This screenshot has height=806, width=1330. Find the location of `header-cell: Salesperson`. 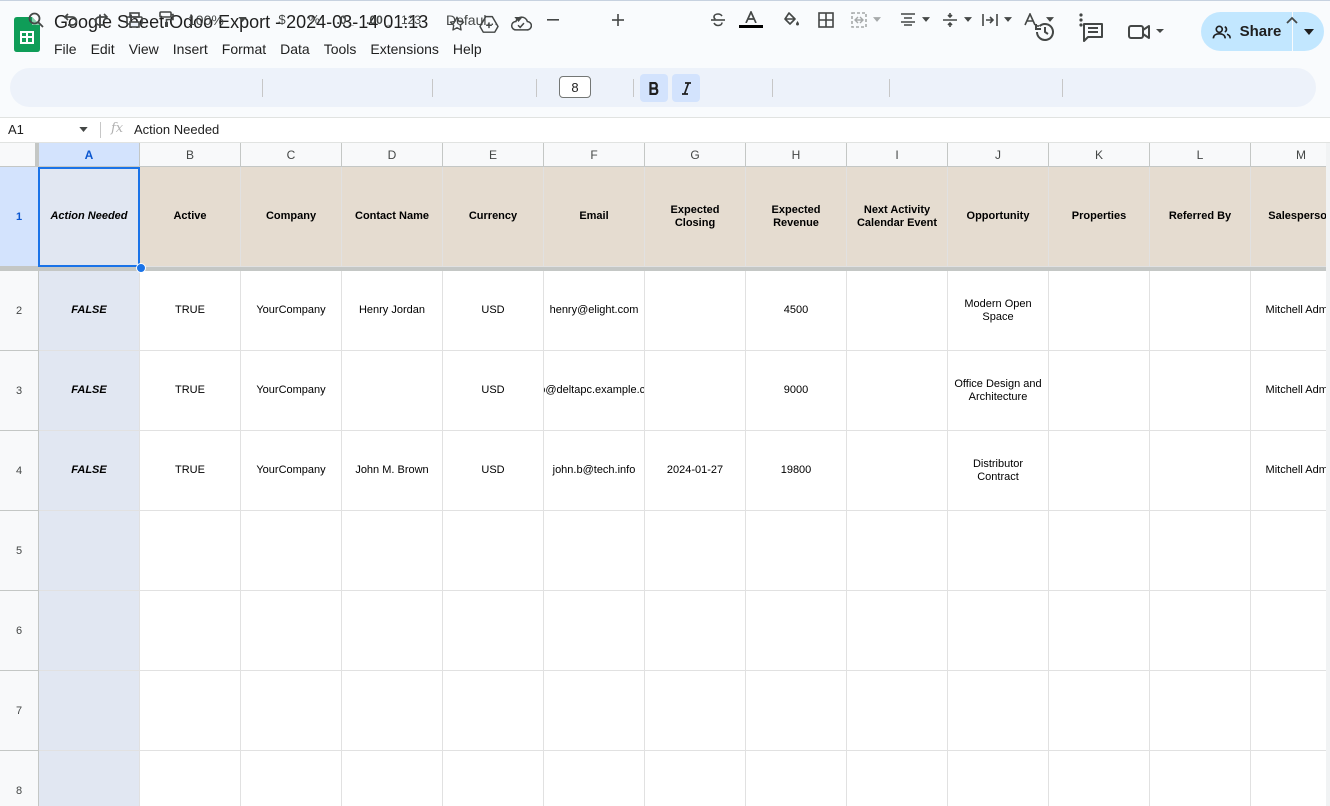

header-cell: Salesperson is located at coordinates (1290, 217).